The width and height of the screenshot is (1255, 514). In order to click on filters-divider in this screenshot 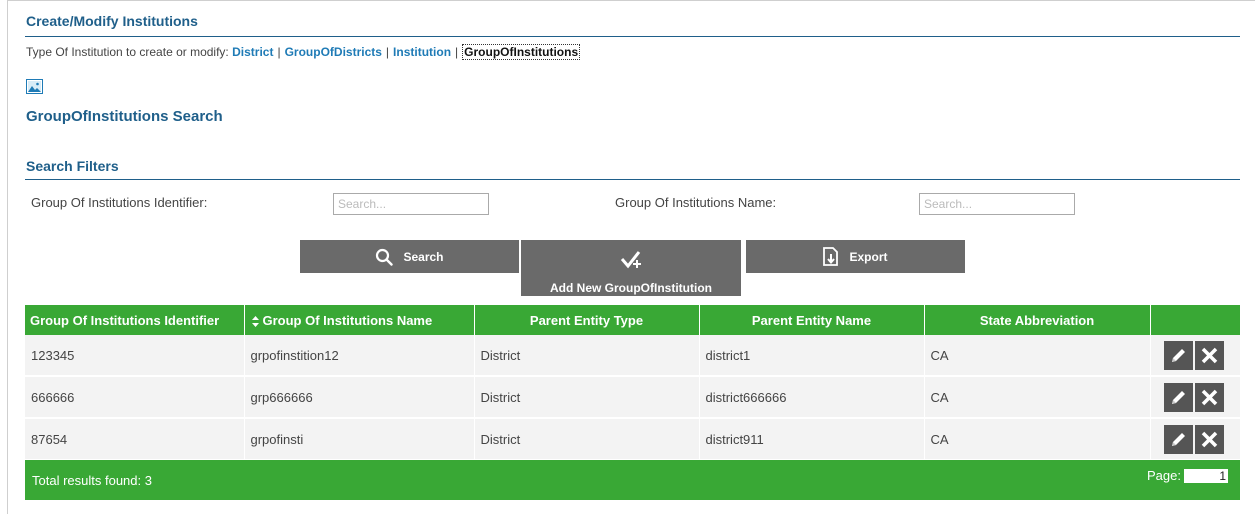, I will do `click(632, 179)`.